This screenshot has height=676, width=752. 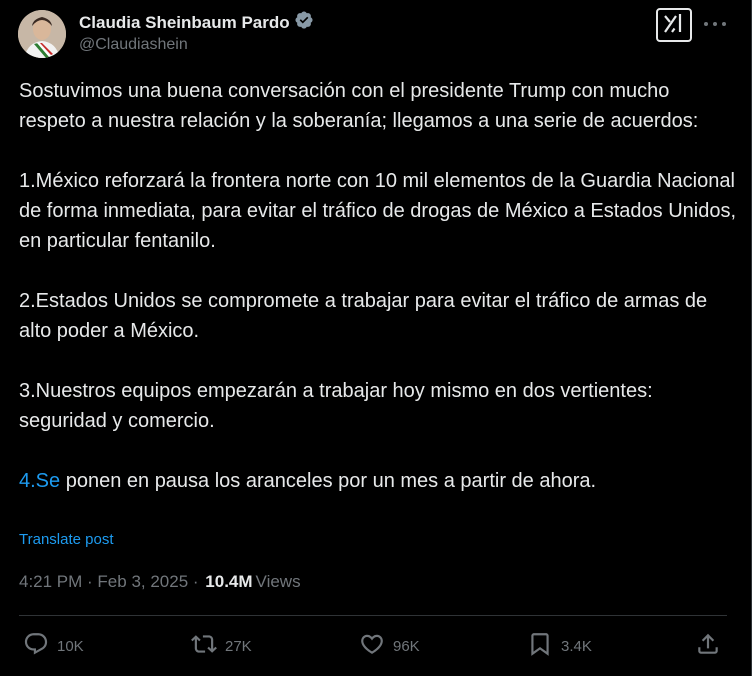 I want to click on divider, so click(x=373, y=615).